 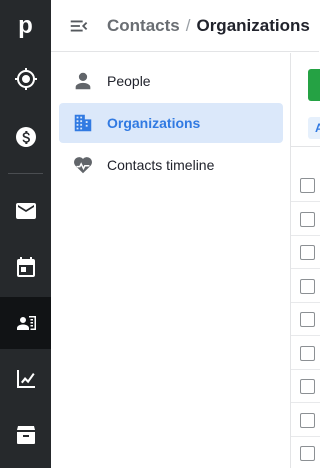 I want to click on subnav-label-organizations: Organizations, so click(x=154, y=123).